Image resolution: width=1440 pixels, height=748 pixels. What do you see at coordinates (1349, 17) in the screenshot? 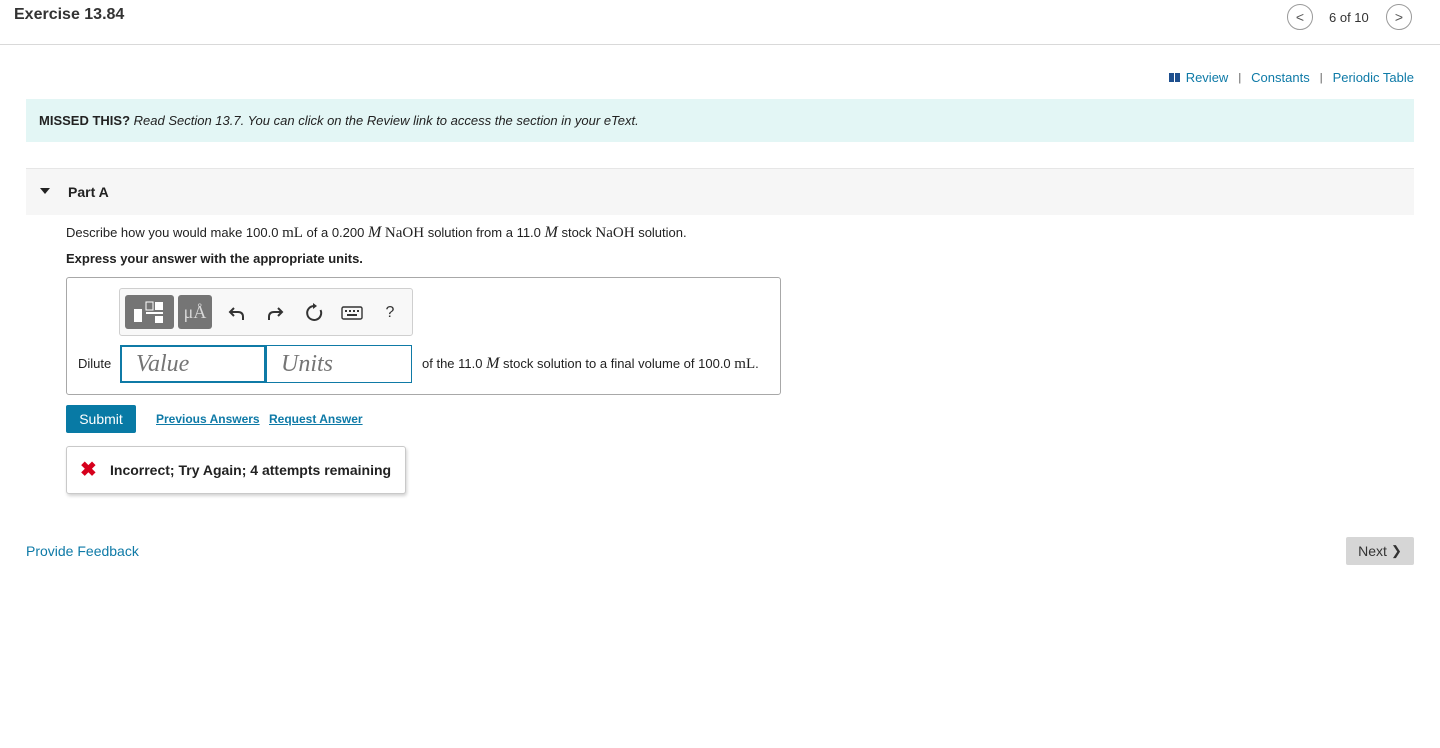
I see `item-counter: 6 of 10` at bounding box center [1349, 17].